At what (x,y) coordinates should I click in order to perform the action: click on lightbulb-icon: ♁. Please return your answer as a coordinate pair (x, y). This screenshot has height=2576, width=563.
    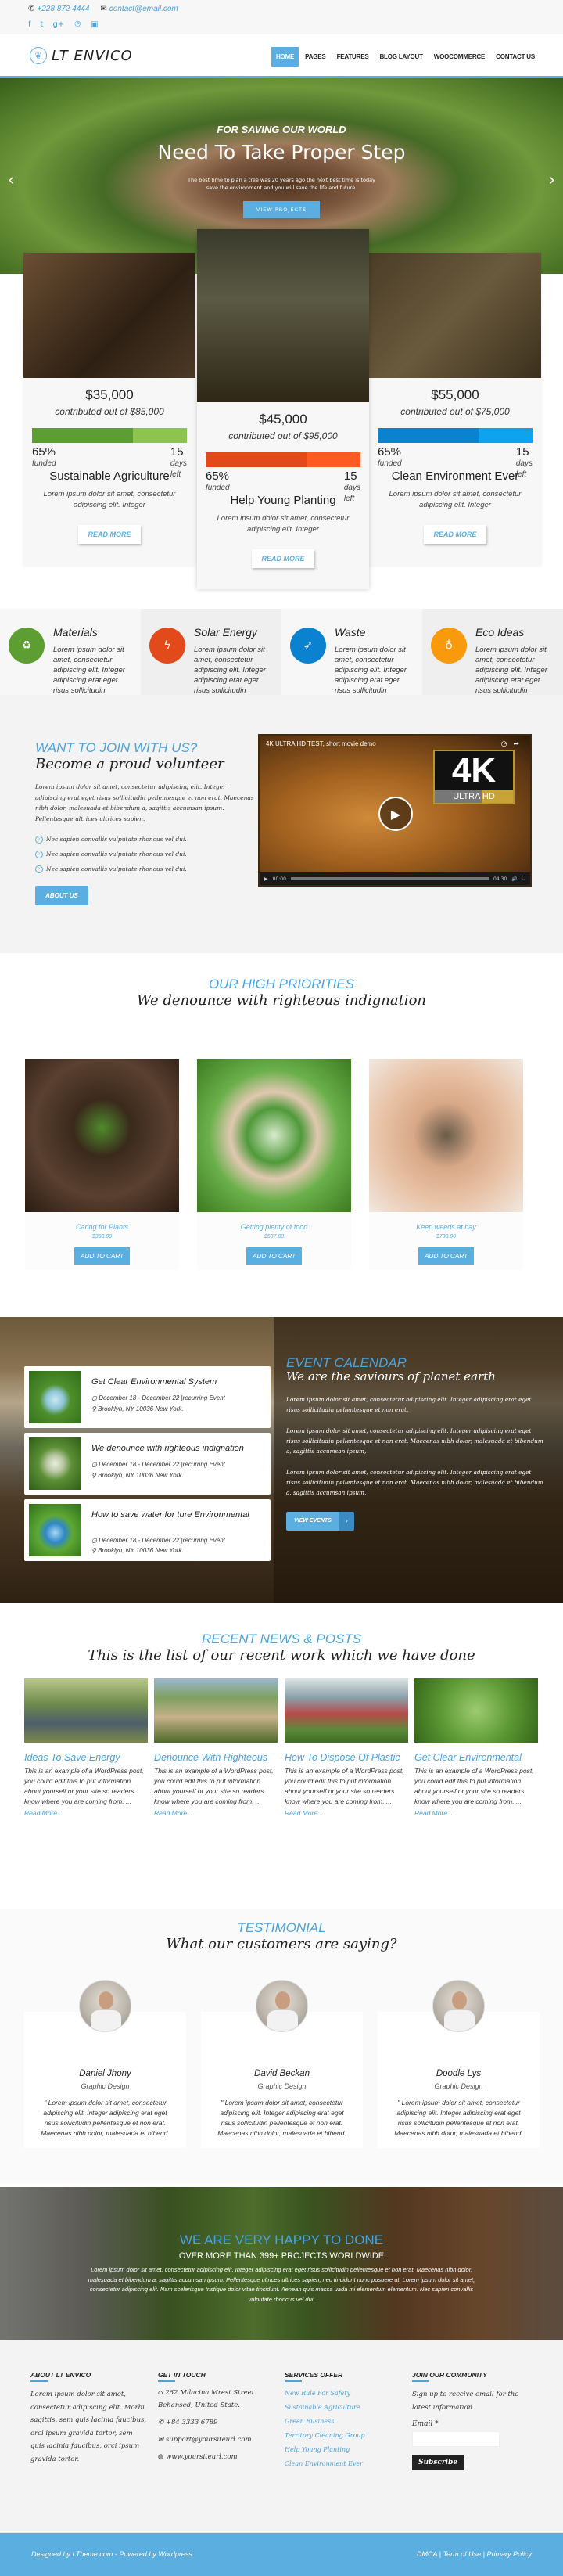
    Looking at the image, I should click on (449, 646).